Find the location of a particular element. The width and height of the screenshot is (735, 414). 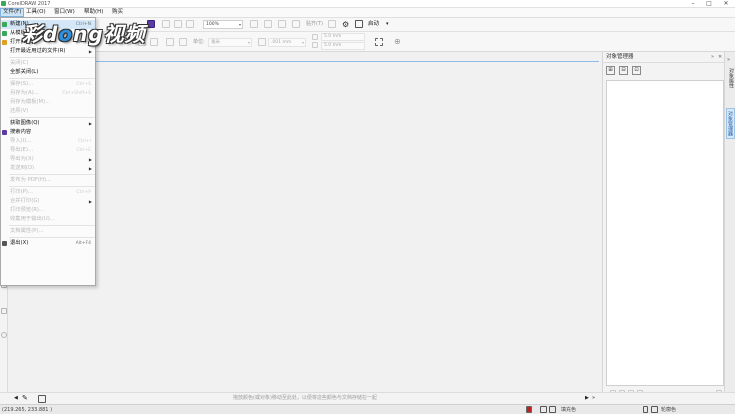

document-tab-line is located at coordinates (347, 61).